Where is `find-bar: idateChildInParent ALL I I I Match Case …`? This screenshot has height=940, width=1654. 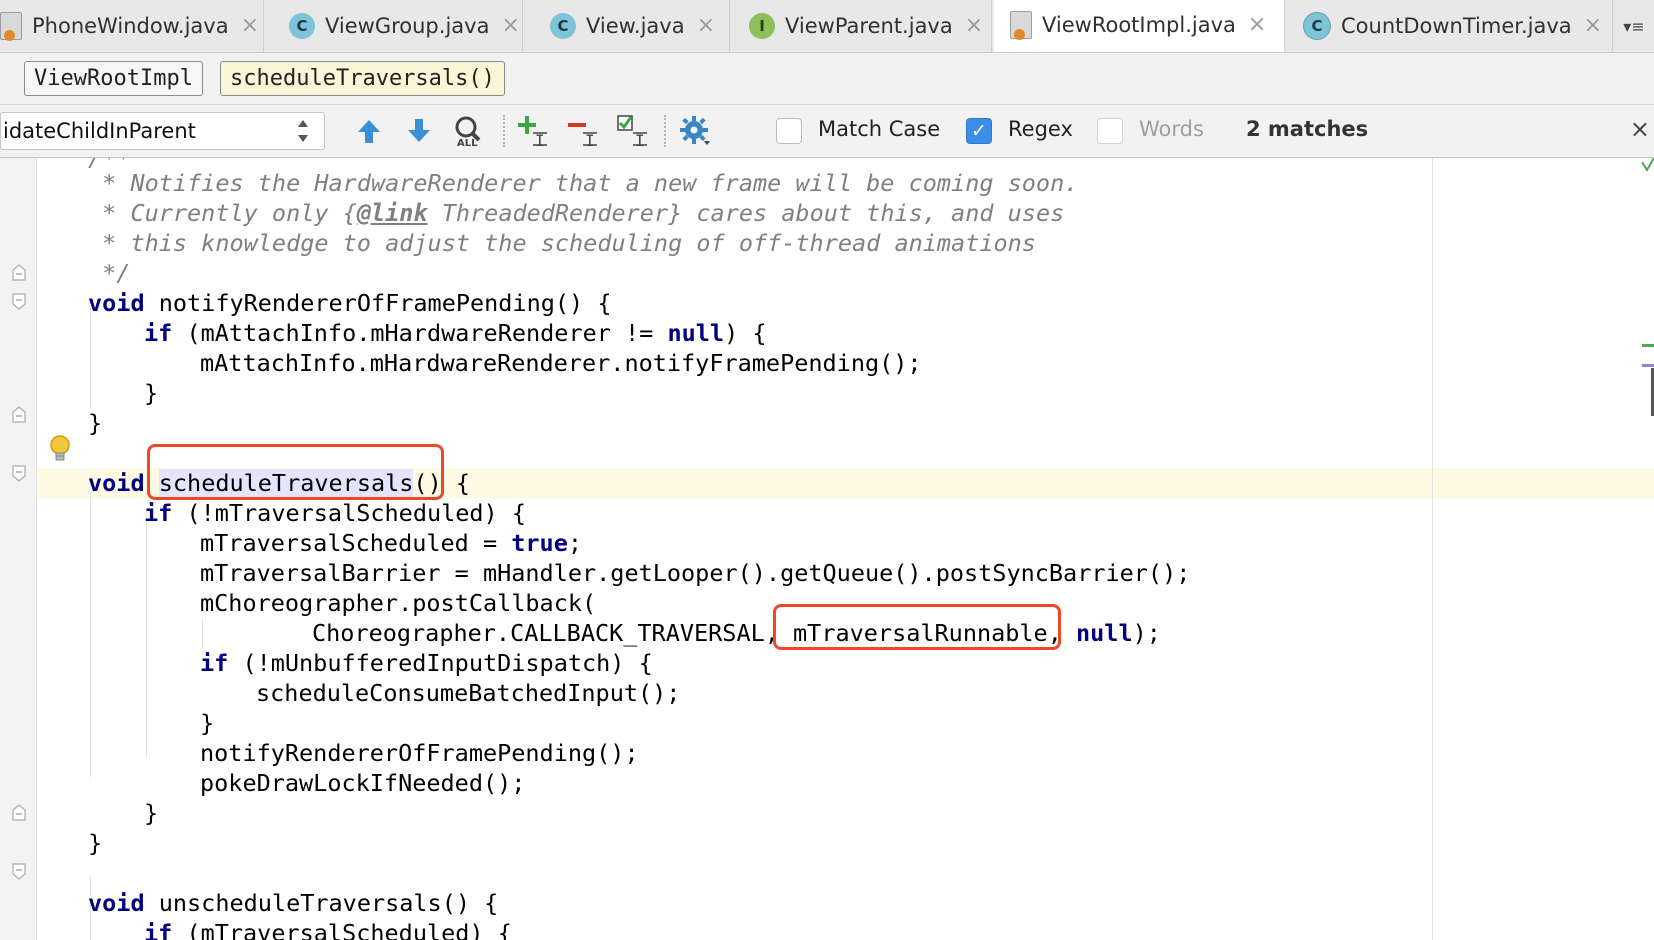 find-bar: idateChildInParent ALL I I I Match Case … is located at coordinates (827, 131).